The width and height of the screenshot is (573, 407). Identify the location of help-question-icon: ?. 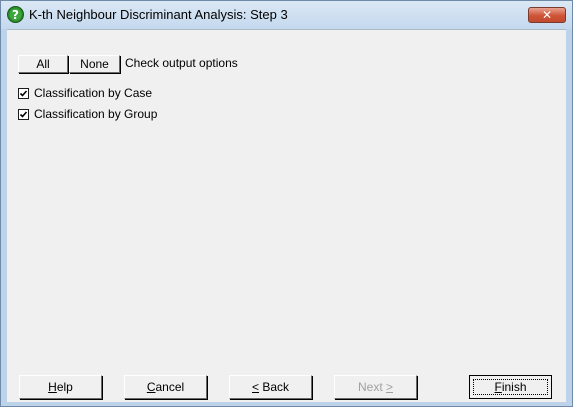
(15, 14).